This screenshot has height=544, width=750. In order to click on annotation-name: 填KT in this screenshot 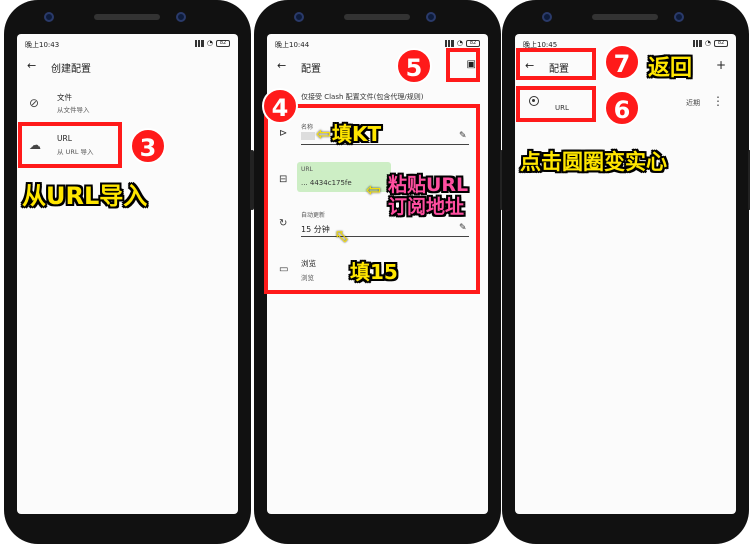, I will do `click(357, 134)`.